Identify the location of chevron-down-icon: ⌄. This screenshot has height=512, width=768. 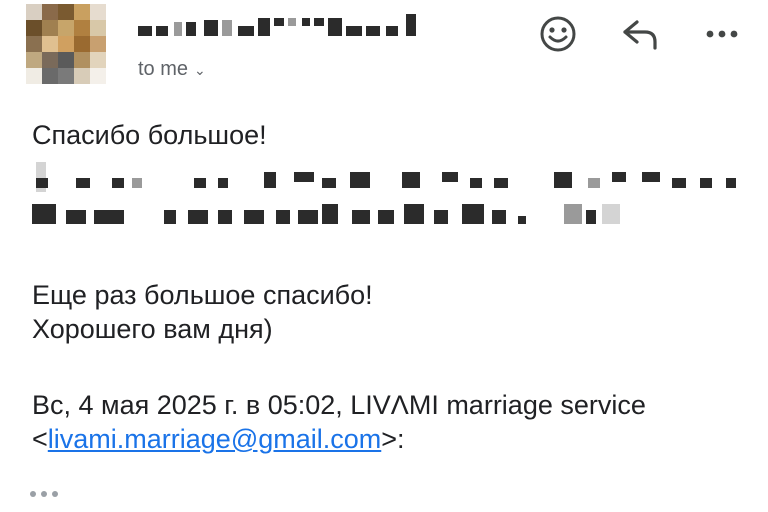
(200, 70).